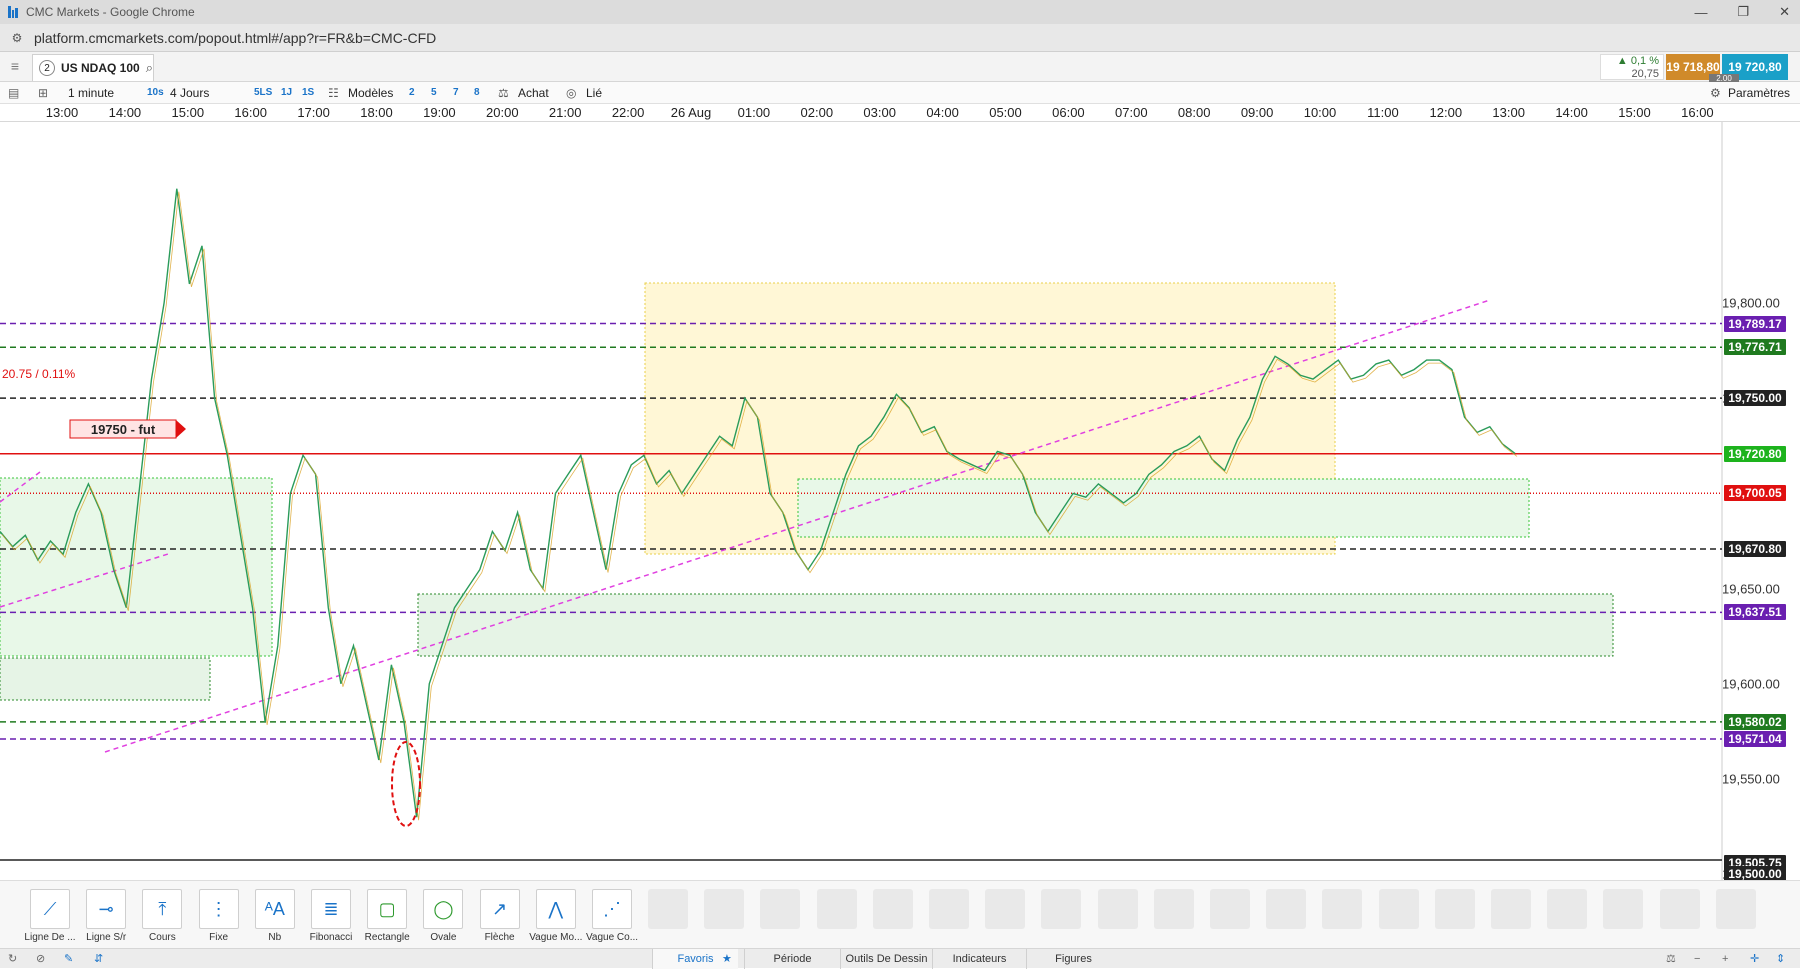  What do you see at coordinates (1755, 721) in the screenshot?
I see `price-tag: 19,580.02` at bounding box center [1755, 721].